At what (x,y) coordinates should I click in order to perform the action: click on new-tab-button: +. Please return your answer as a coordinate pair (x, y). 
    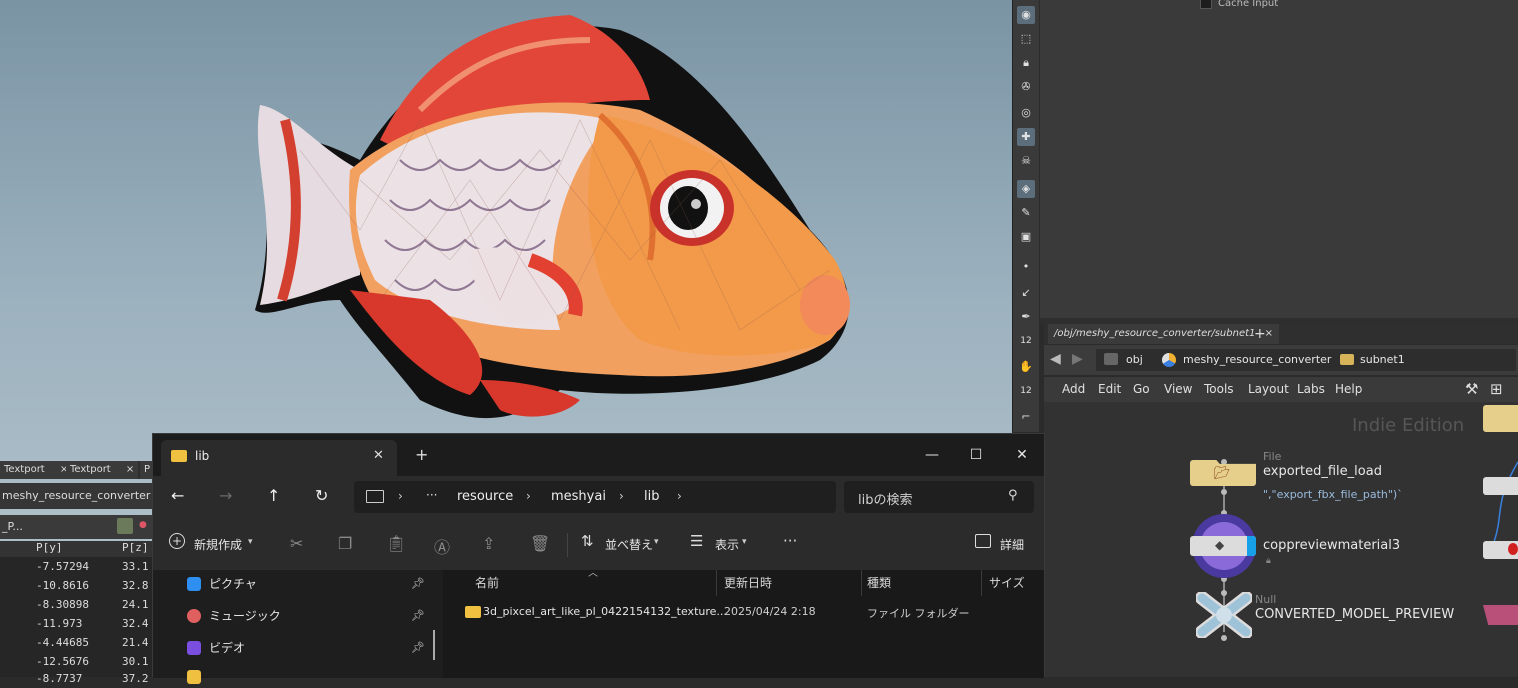
    Looking at the image, I should click on (421, 454).